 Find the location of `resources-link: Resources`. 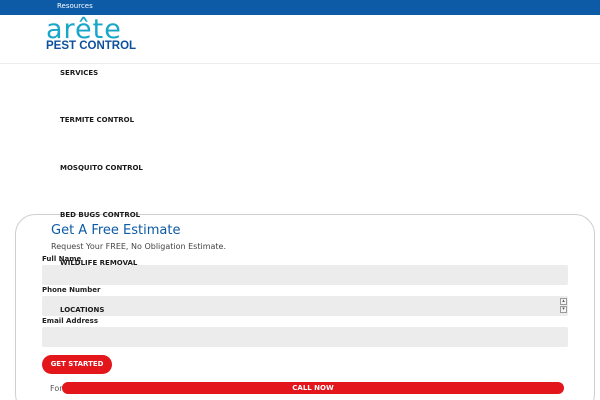

resources-link: Resources is located at coordinates (75, 6).